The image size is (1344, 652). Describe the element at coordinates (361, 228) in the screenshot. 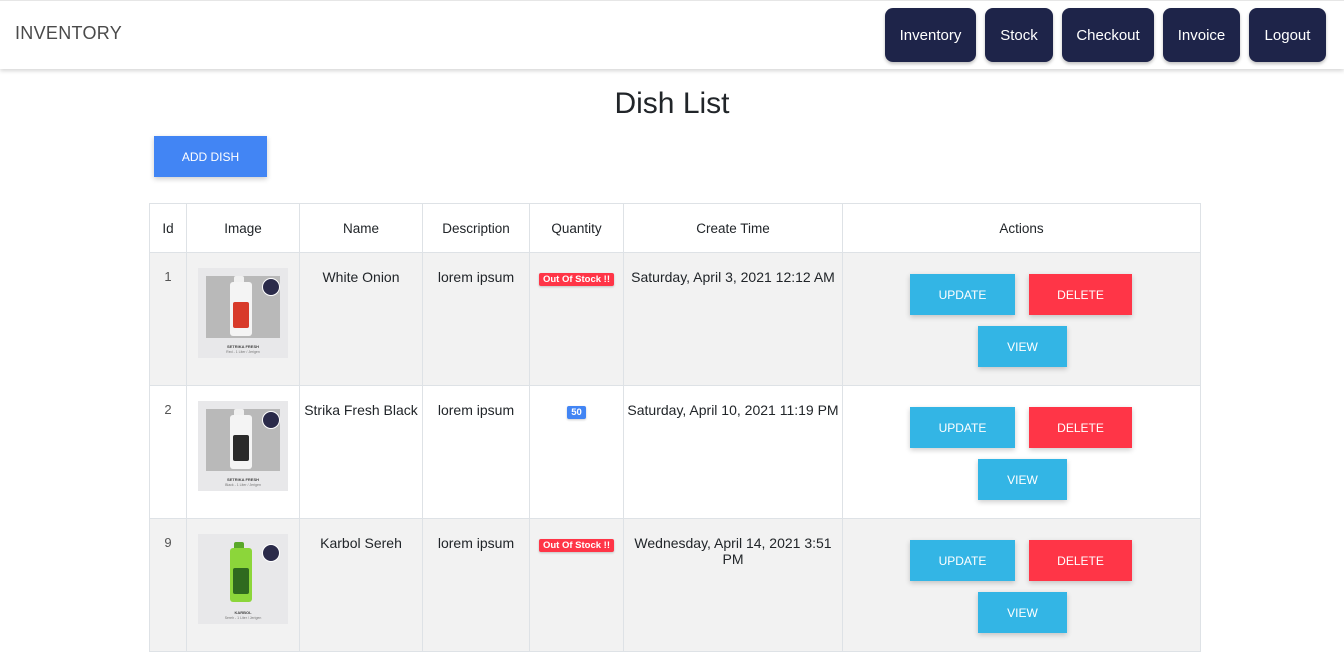

I see `header-name: Name` at that location.